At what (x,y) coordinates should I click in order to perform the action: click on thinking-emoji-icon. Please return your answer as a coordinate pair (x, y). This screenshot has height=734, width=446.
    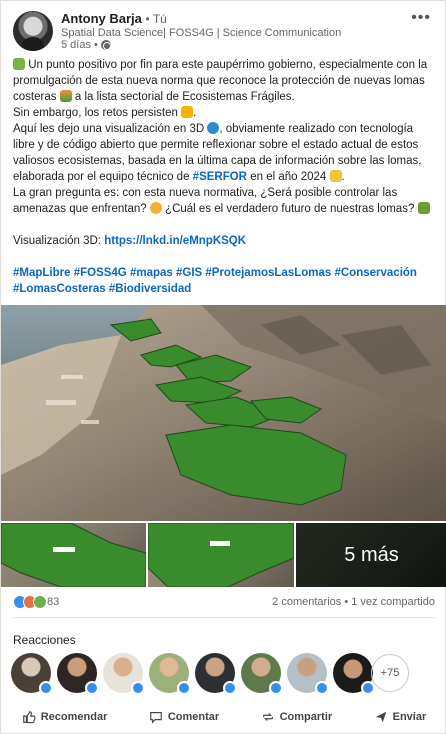
    Looking at the image, I should click on (155, 208).